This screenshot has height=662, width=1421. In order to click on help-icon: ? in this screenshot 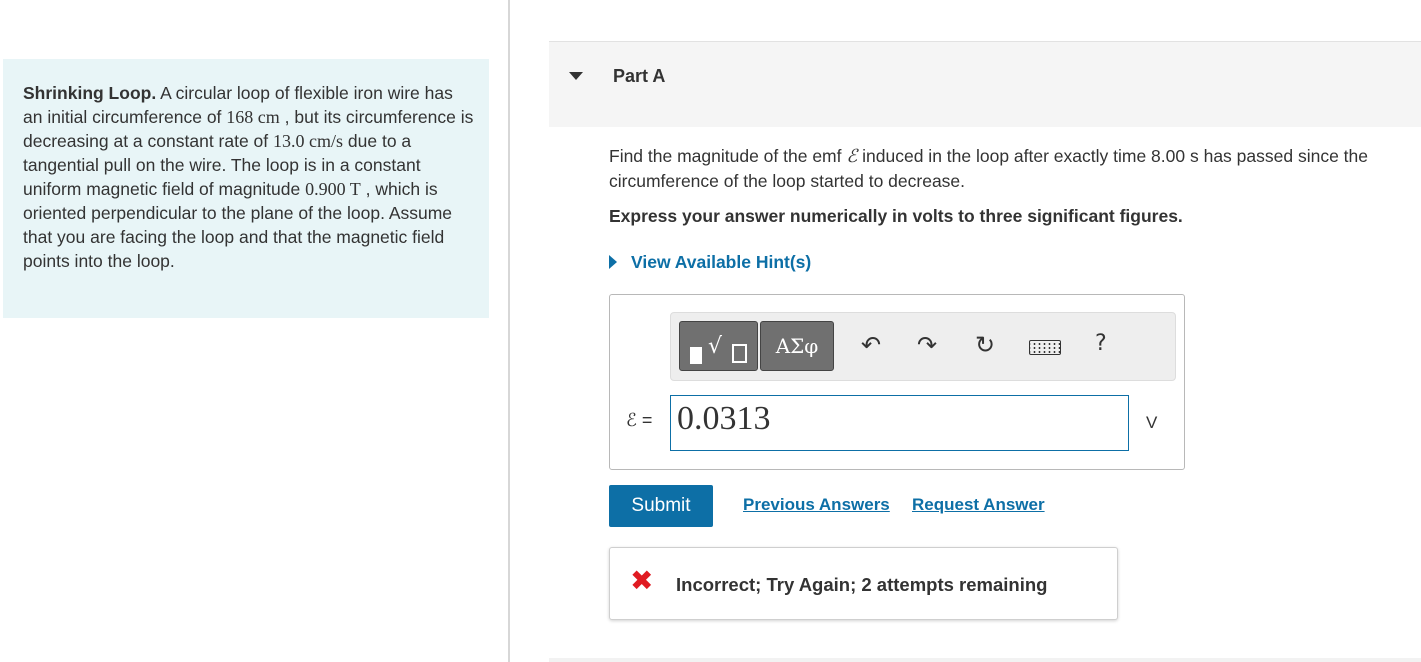, I will do `click(1101, 343)`.